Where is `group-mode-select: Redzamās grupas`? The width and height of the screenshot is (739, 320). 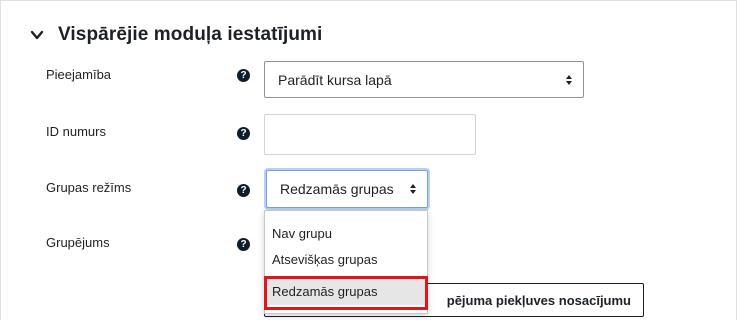 group-mode-select: Redzamās grupas is located at coordinates (347, 189).